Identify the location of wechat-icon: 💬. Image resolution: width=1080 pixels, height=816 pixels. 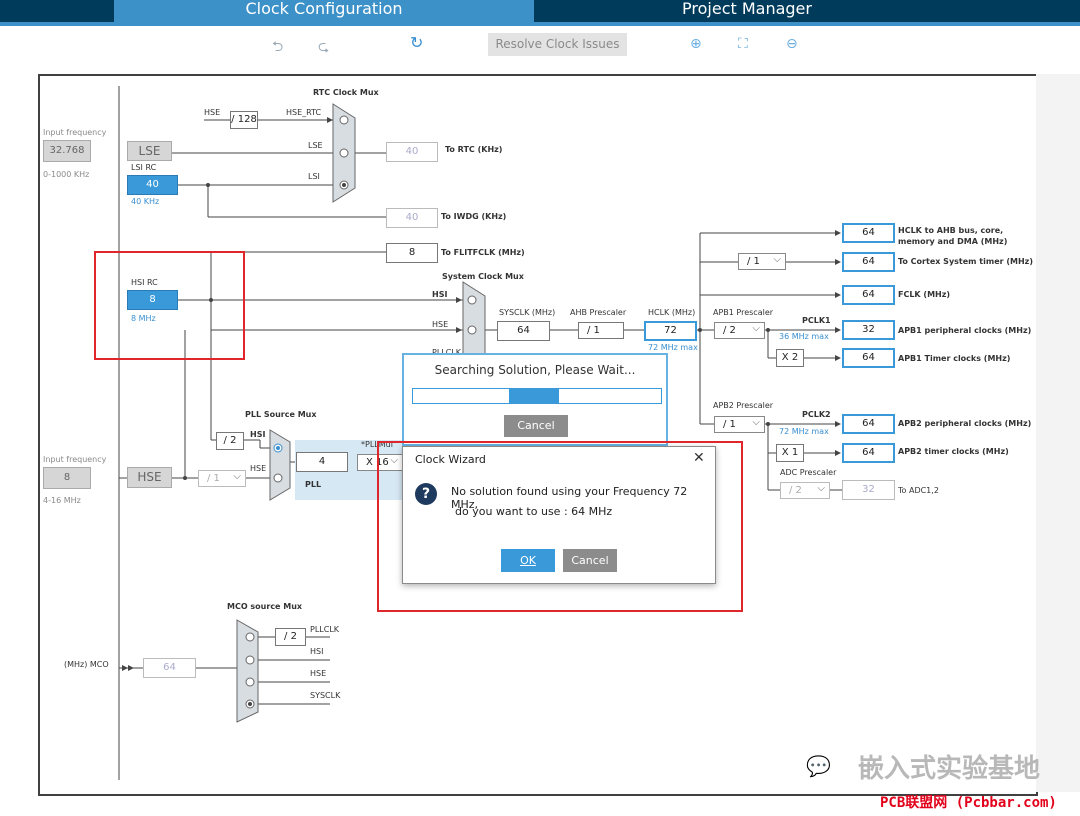
(818, 766).